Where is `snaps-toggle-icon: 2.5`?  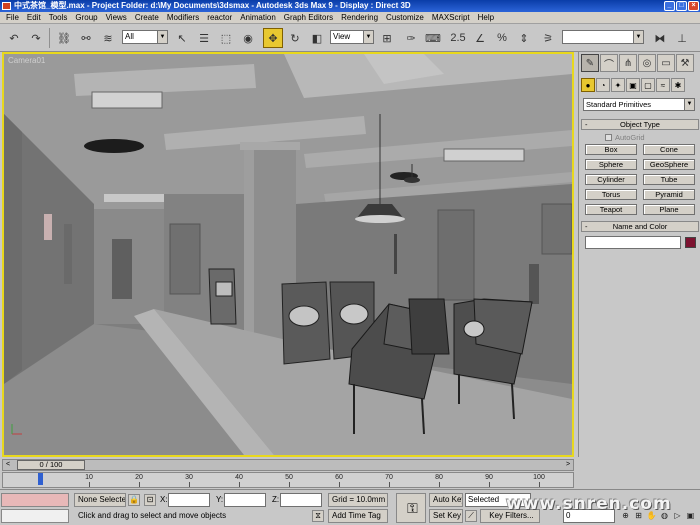 snaps-toggle-icon: 2.5 is located at coordinates (458, 38).